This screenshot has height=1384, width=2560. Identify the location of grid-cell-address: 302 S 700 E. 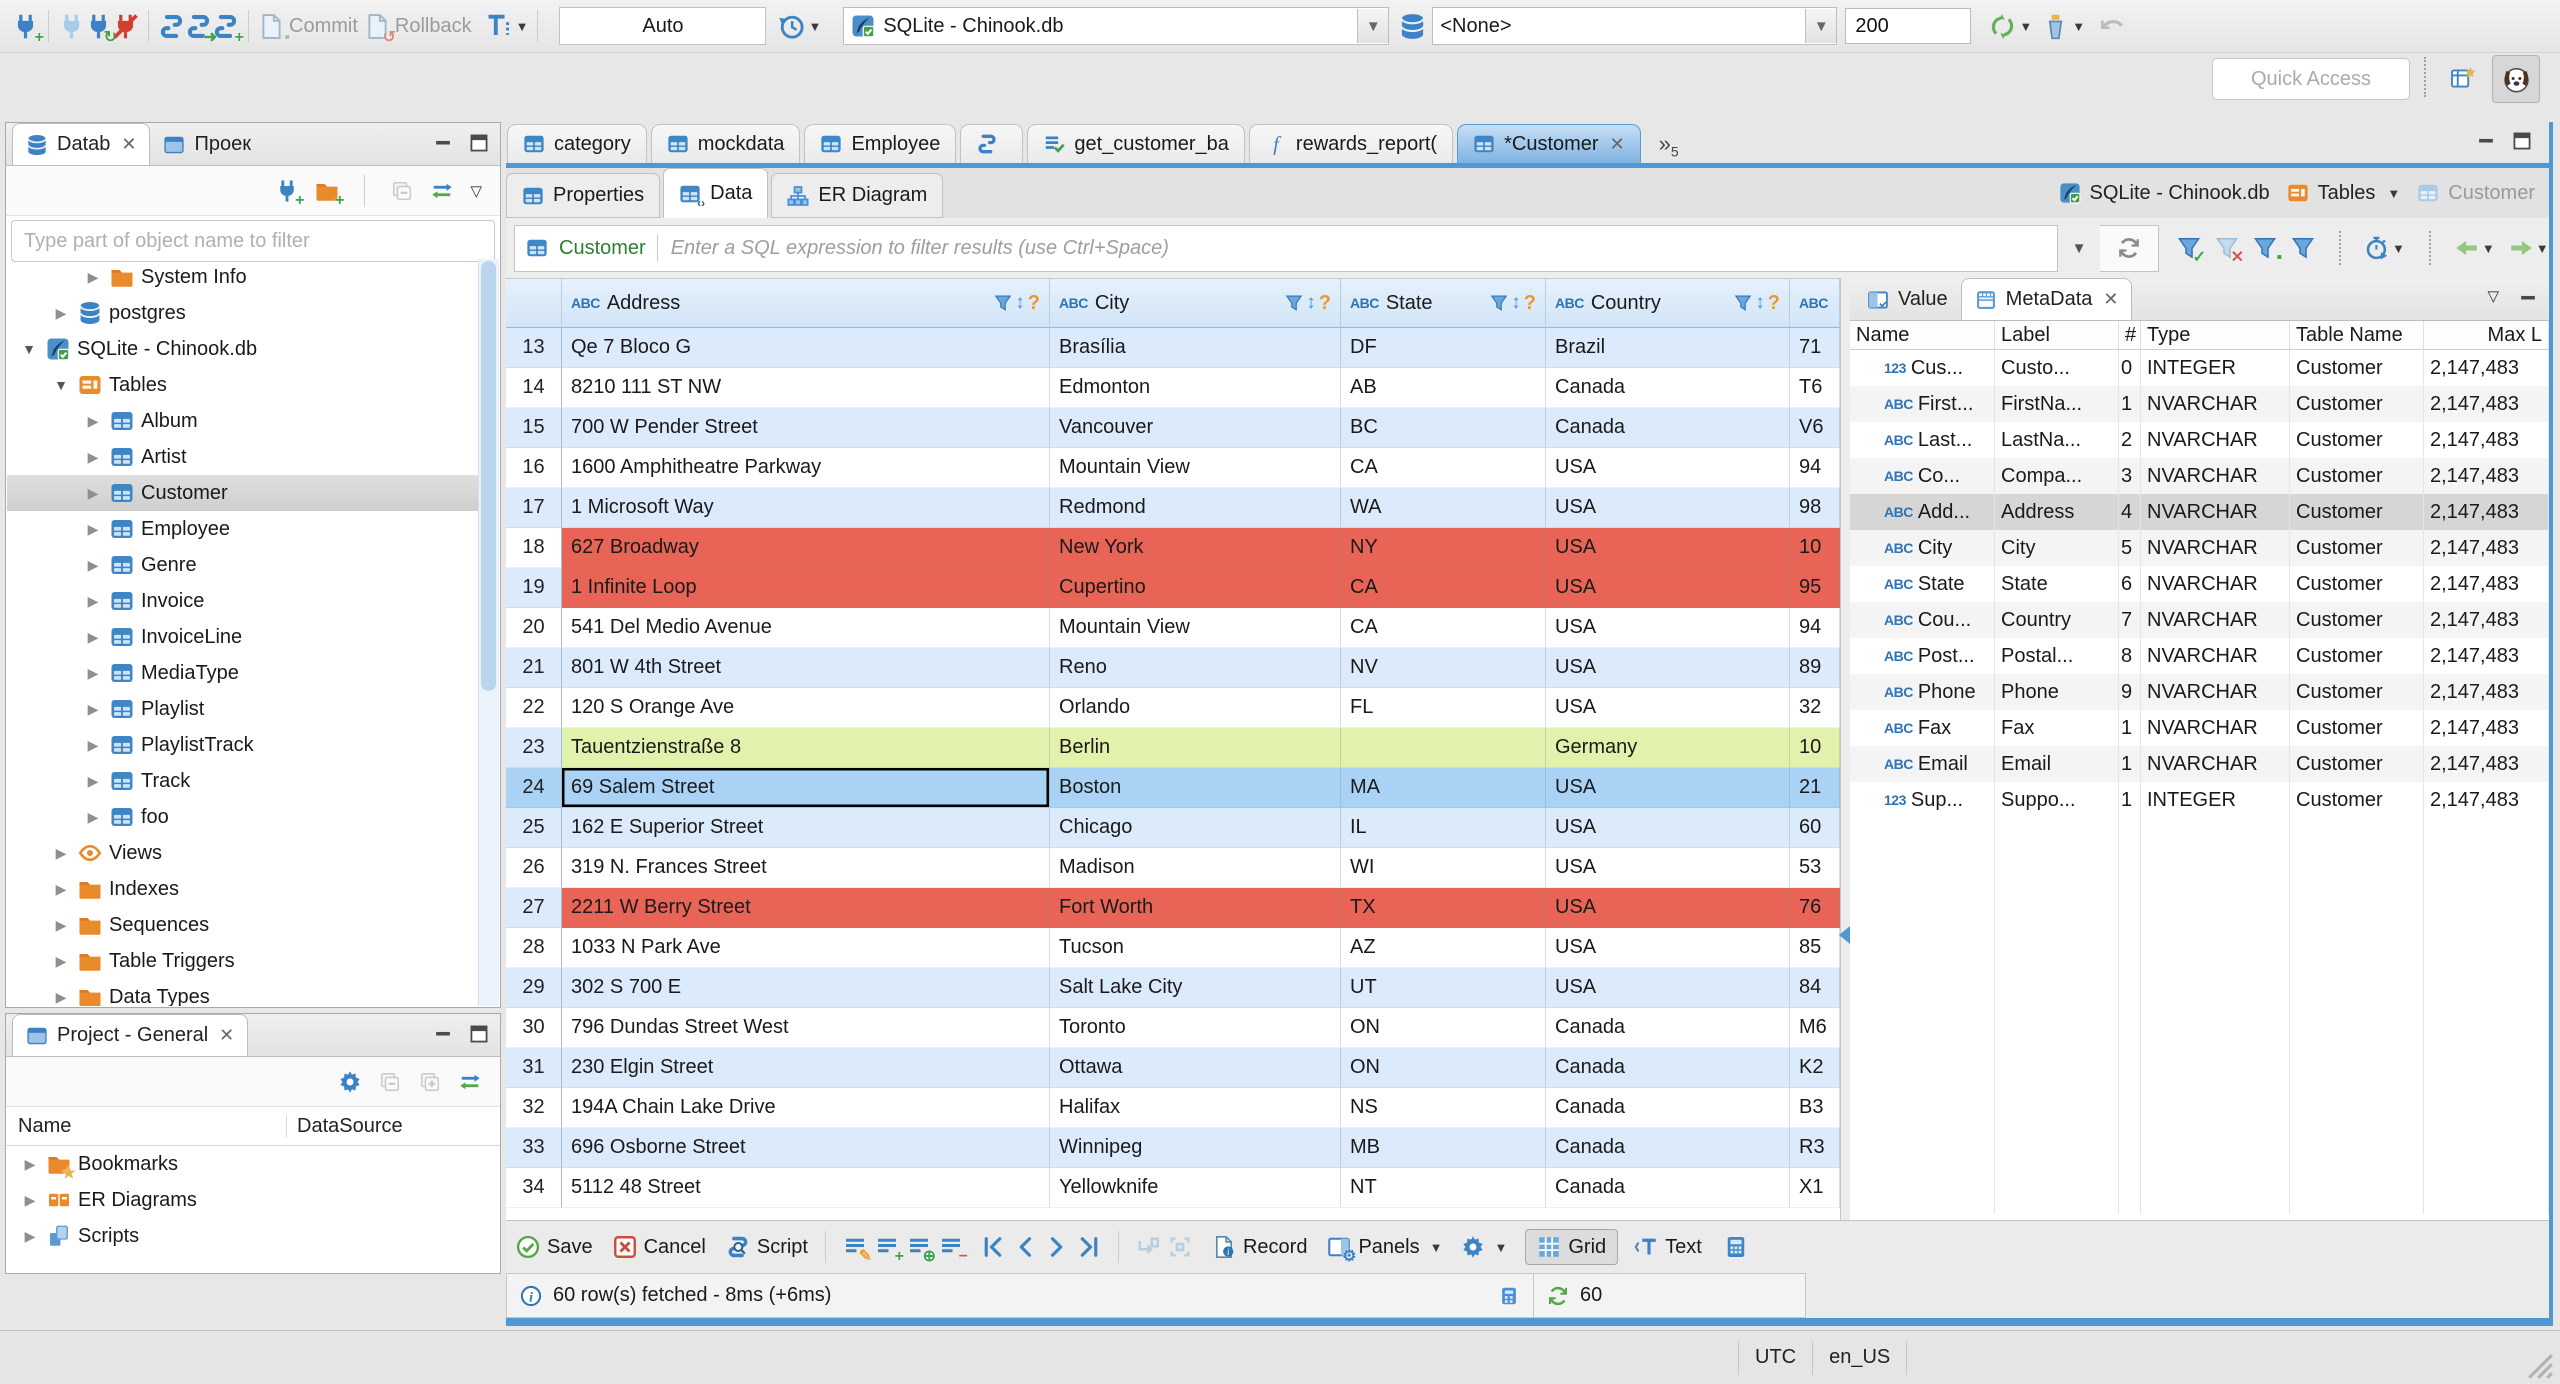
(806, 988).